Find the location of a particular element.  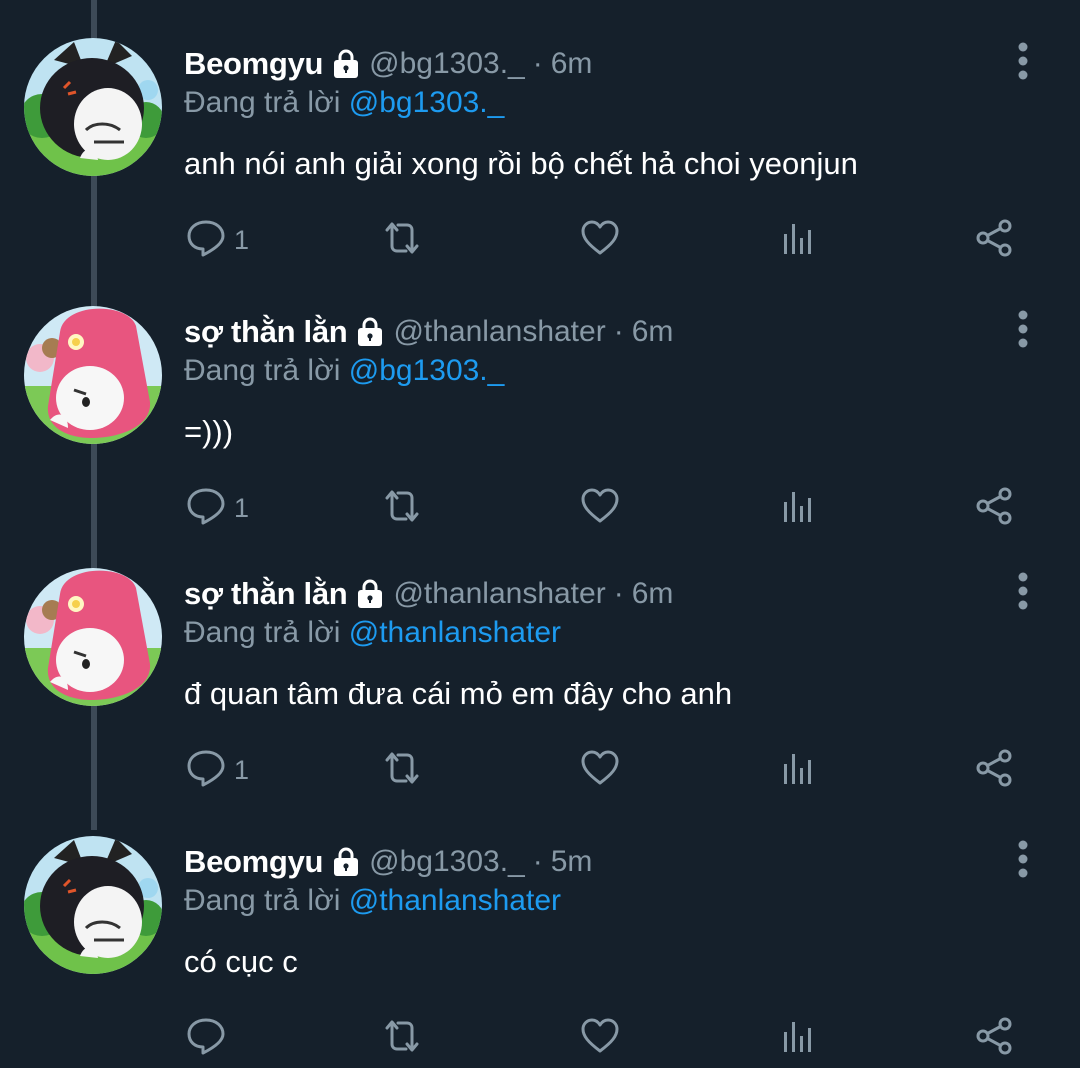

timestamp: 5m is located at coordinates (572, 862).